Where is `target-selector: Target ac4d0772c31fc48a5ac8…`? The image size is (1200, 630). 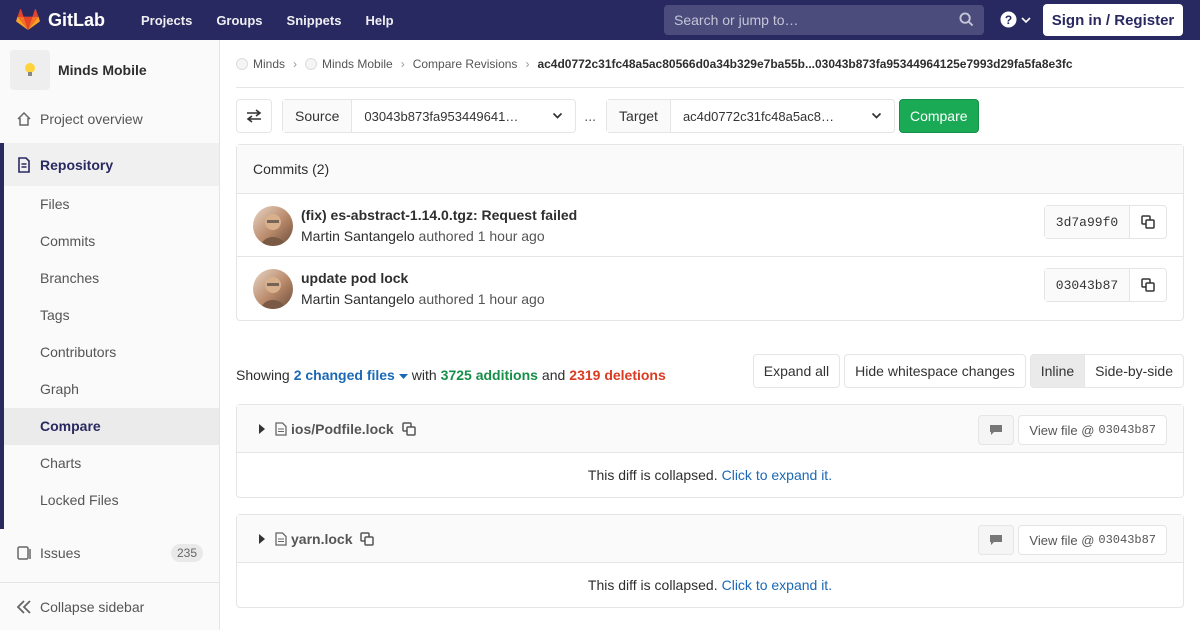
target-selector: Target ac4d0772c31fc48a5ac8… is located at coordinates (750, 116).